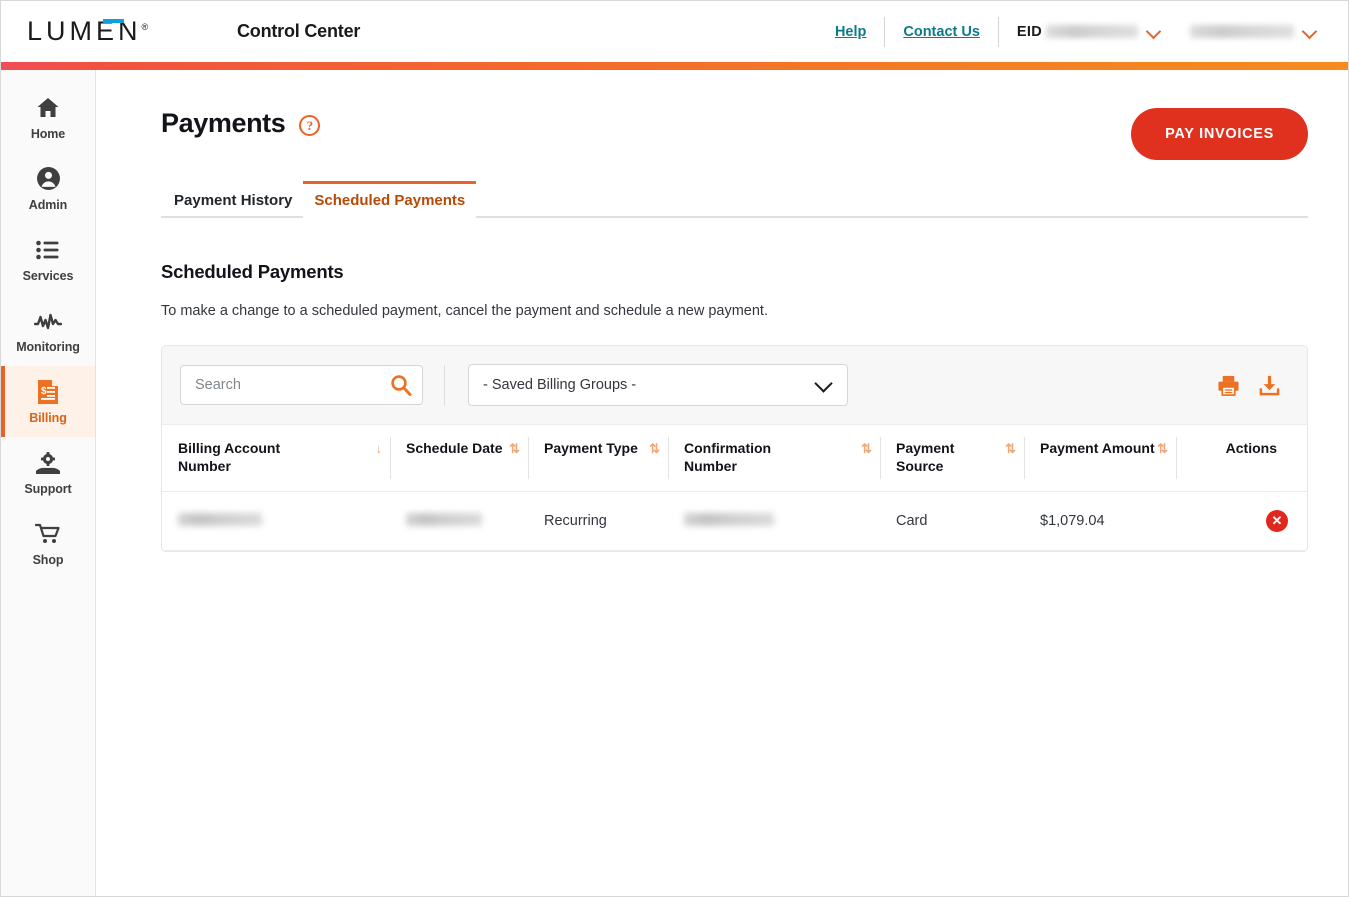 Image resolution: width=1349 pixels, height=897 pixels. What do you see at coordinates (850, 32) in the screenshot?
I see `help-link: Help` at bounding box center [850, 32].